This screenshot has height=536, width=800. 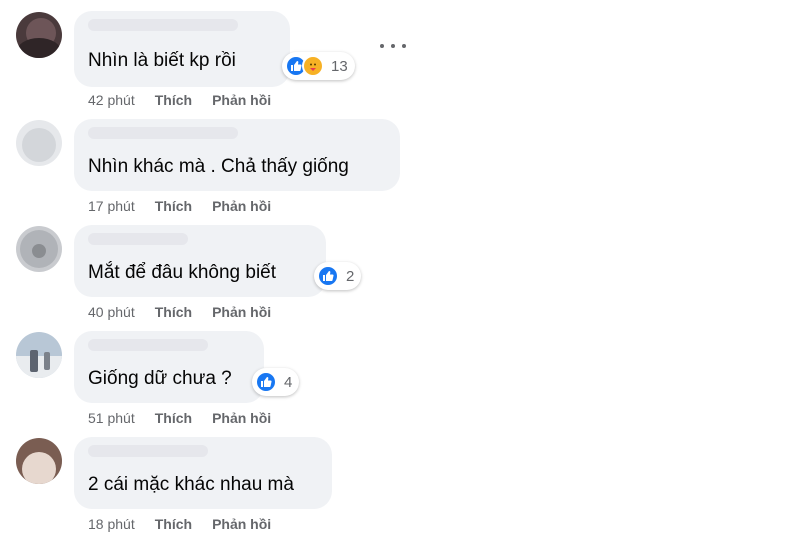 I want to click on comment-meta: 51 phút Thích Phản hồi, so click(x=179, y=418).